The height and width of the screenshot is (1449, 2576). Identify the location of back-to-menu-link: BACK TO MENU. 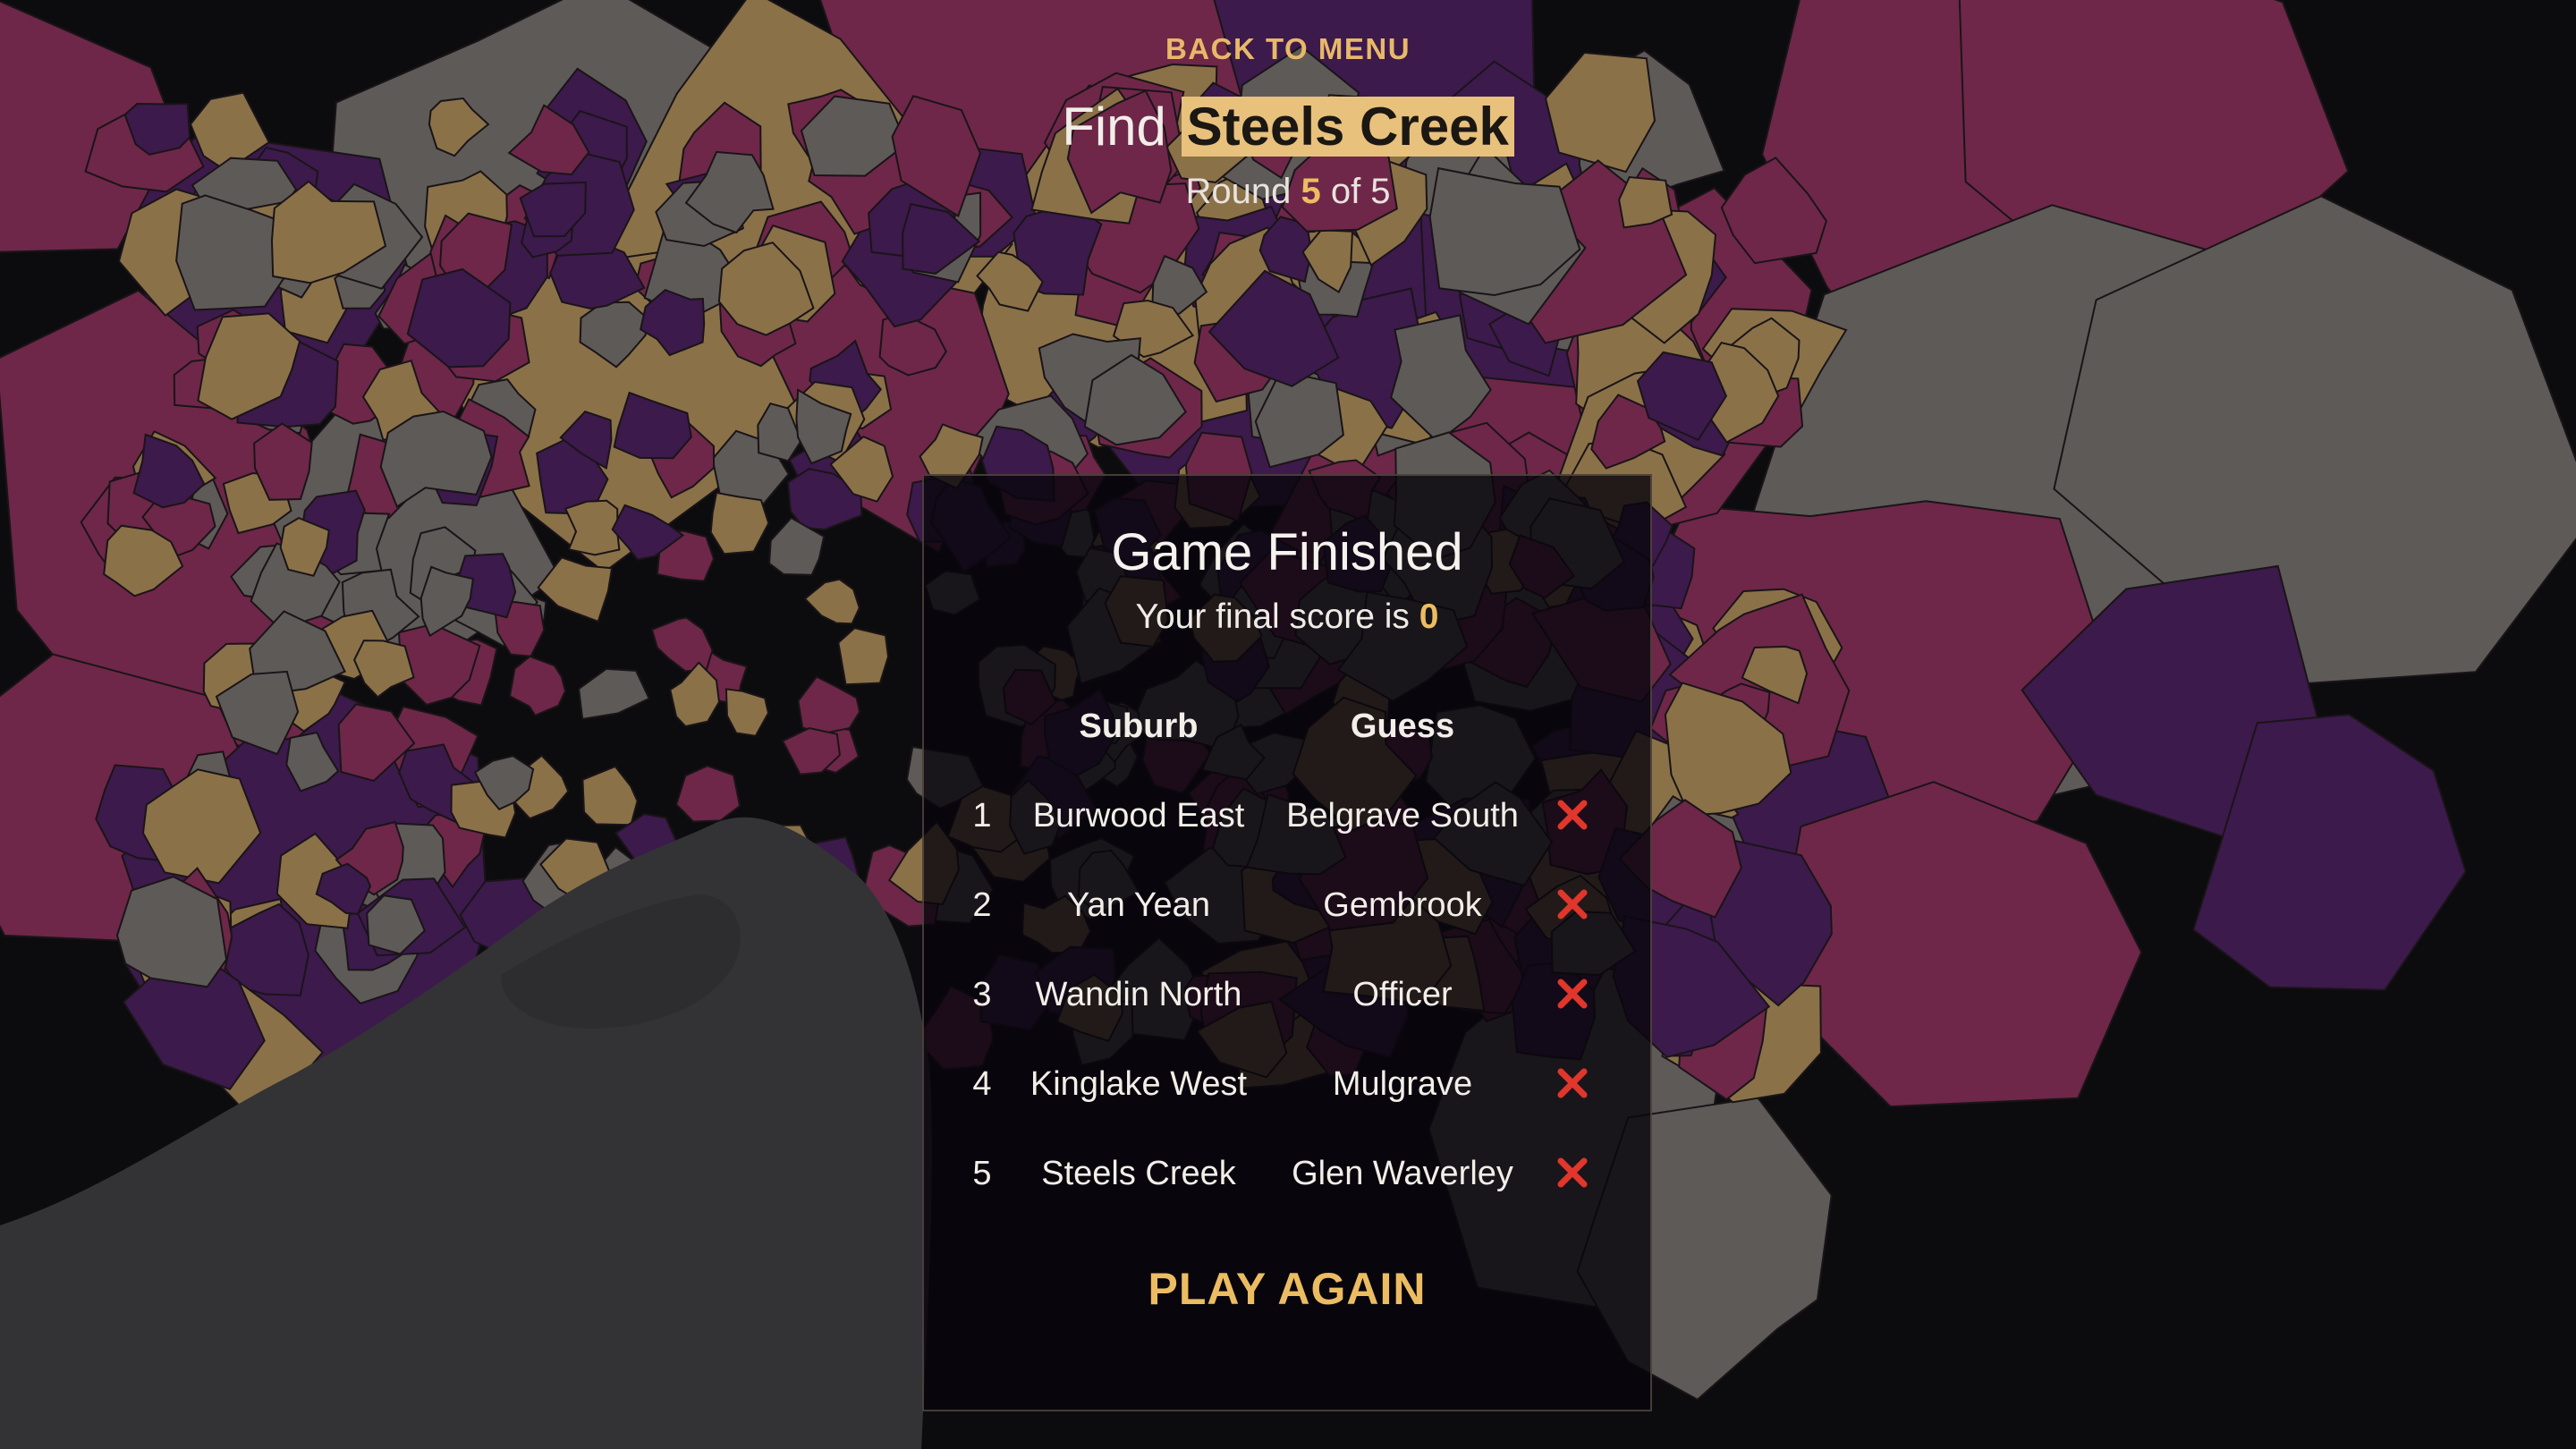
(1288, 49).